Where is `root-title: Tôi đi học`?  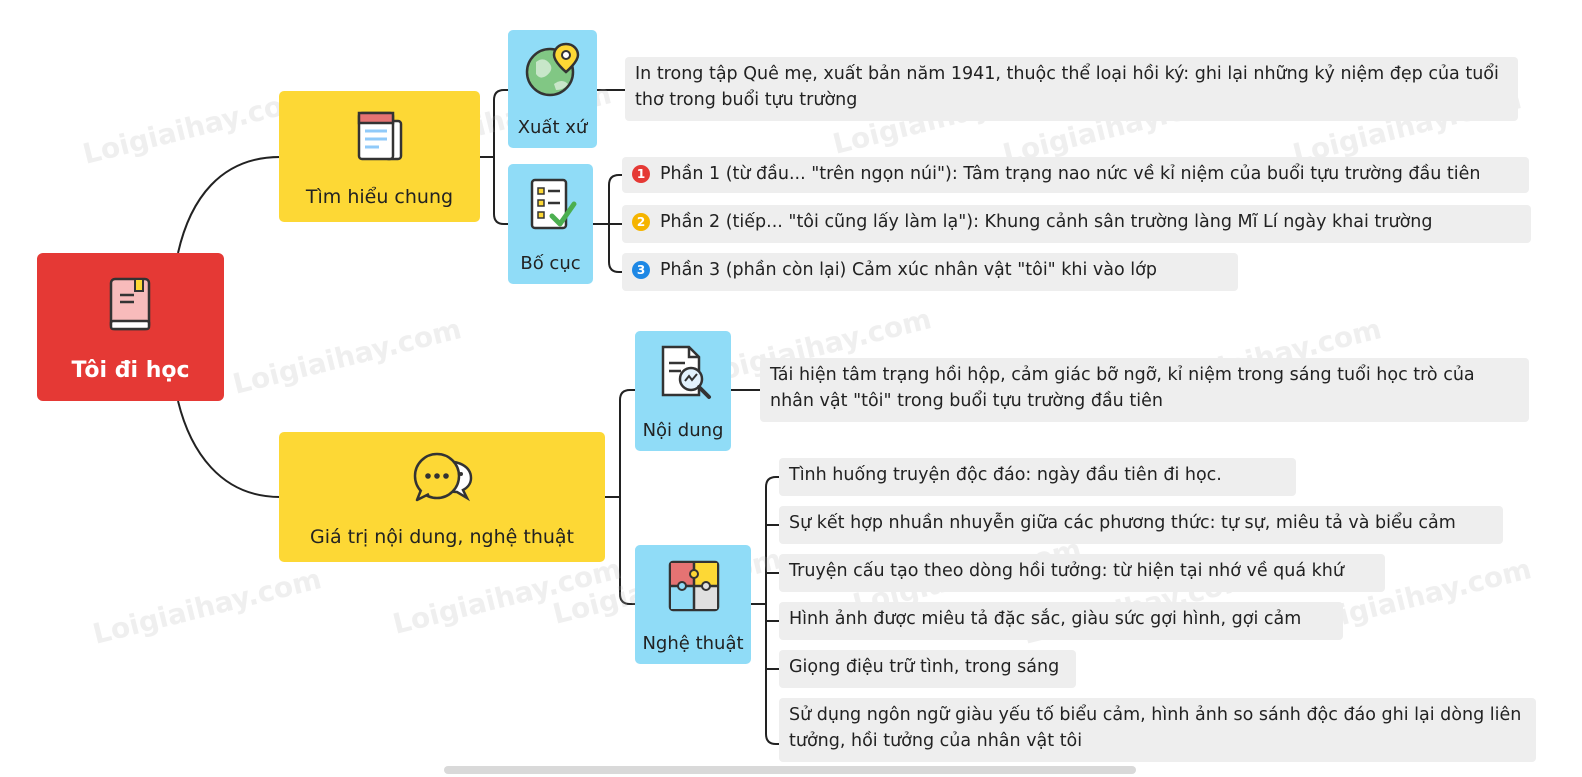 root-title: Tôi đi học is located at coordinates (130, 370).